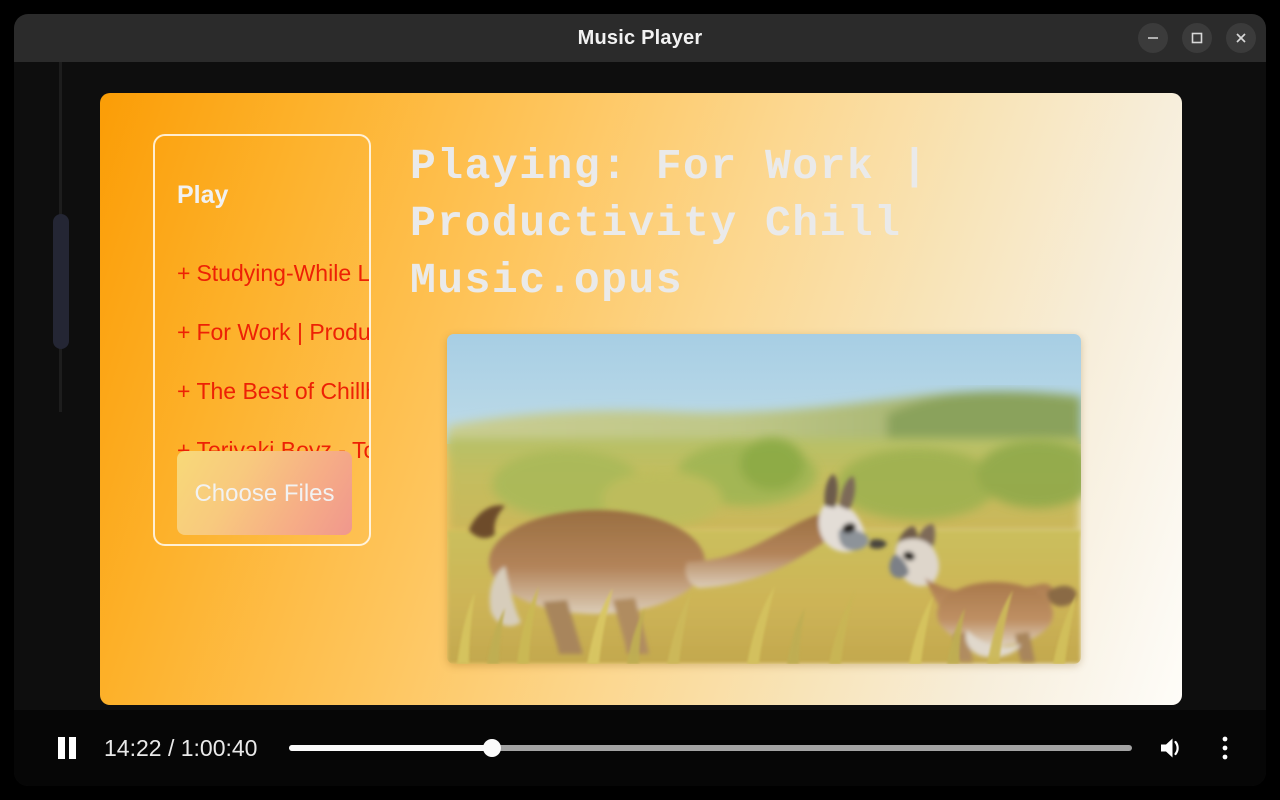 The width and height of the screenshot is (1280, 800). I want to click on maximize-button, so click(1197, 38).